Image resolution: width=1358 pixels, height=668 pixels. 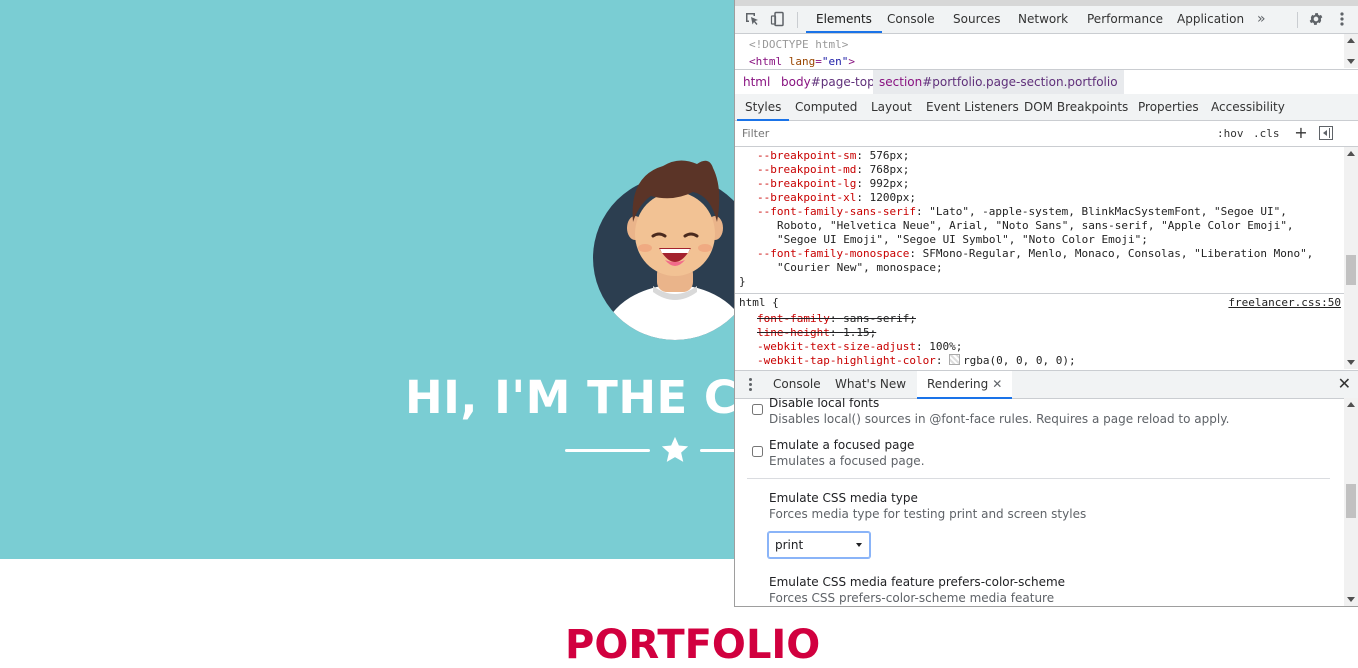 What do you see at coordinates (836, 319) in the screenshot?
I see `css-declaration-overridden: font-family: sans-serif;` at bounding box center [836, 319].